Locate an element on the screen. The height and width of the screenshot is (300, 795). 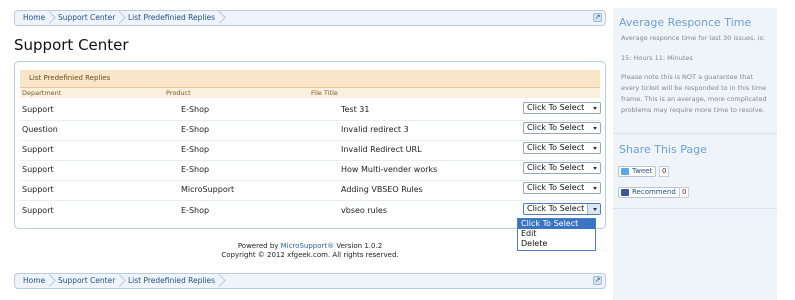
share-title: Share This Page is located at coordinates (663, 149).